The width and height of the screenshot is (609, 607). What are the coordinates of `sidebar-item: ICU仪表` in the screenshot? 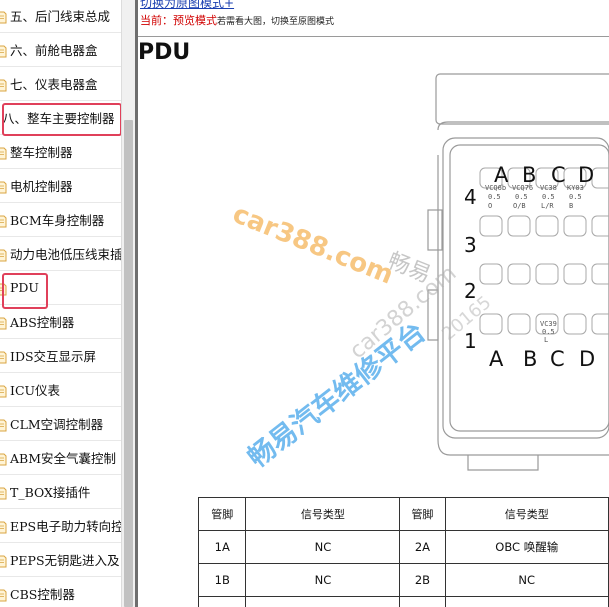 It's located at (60, 390).